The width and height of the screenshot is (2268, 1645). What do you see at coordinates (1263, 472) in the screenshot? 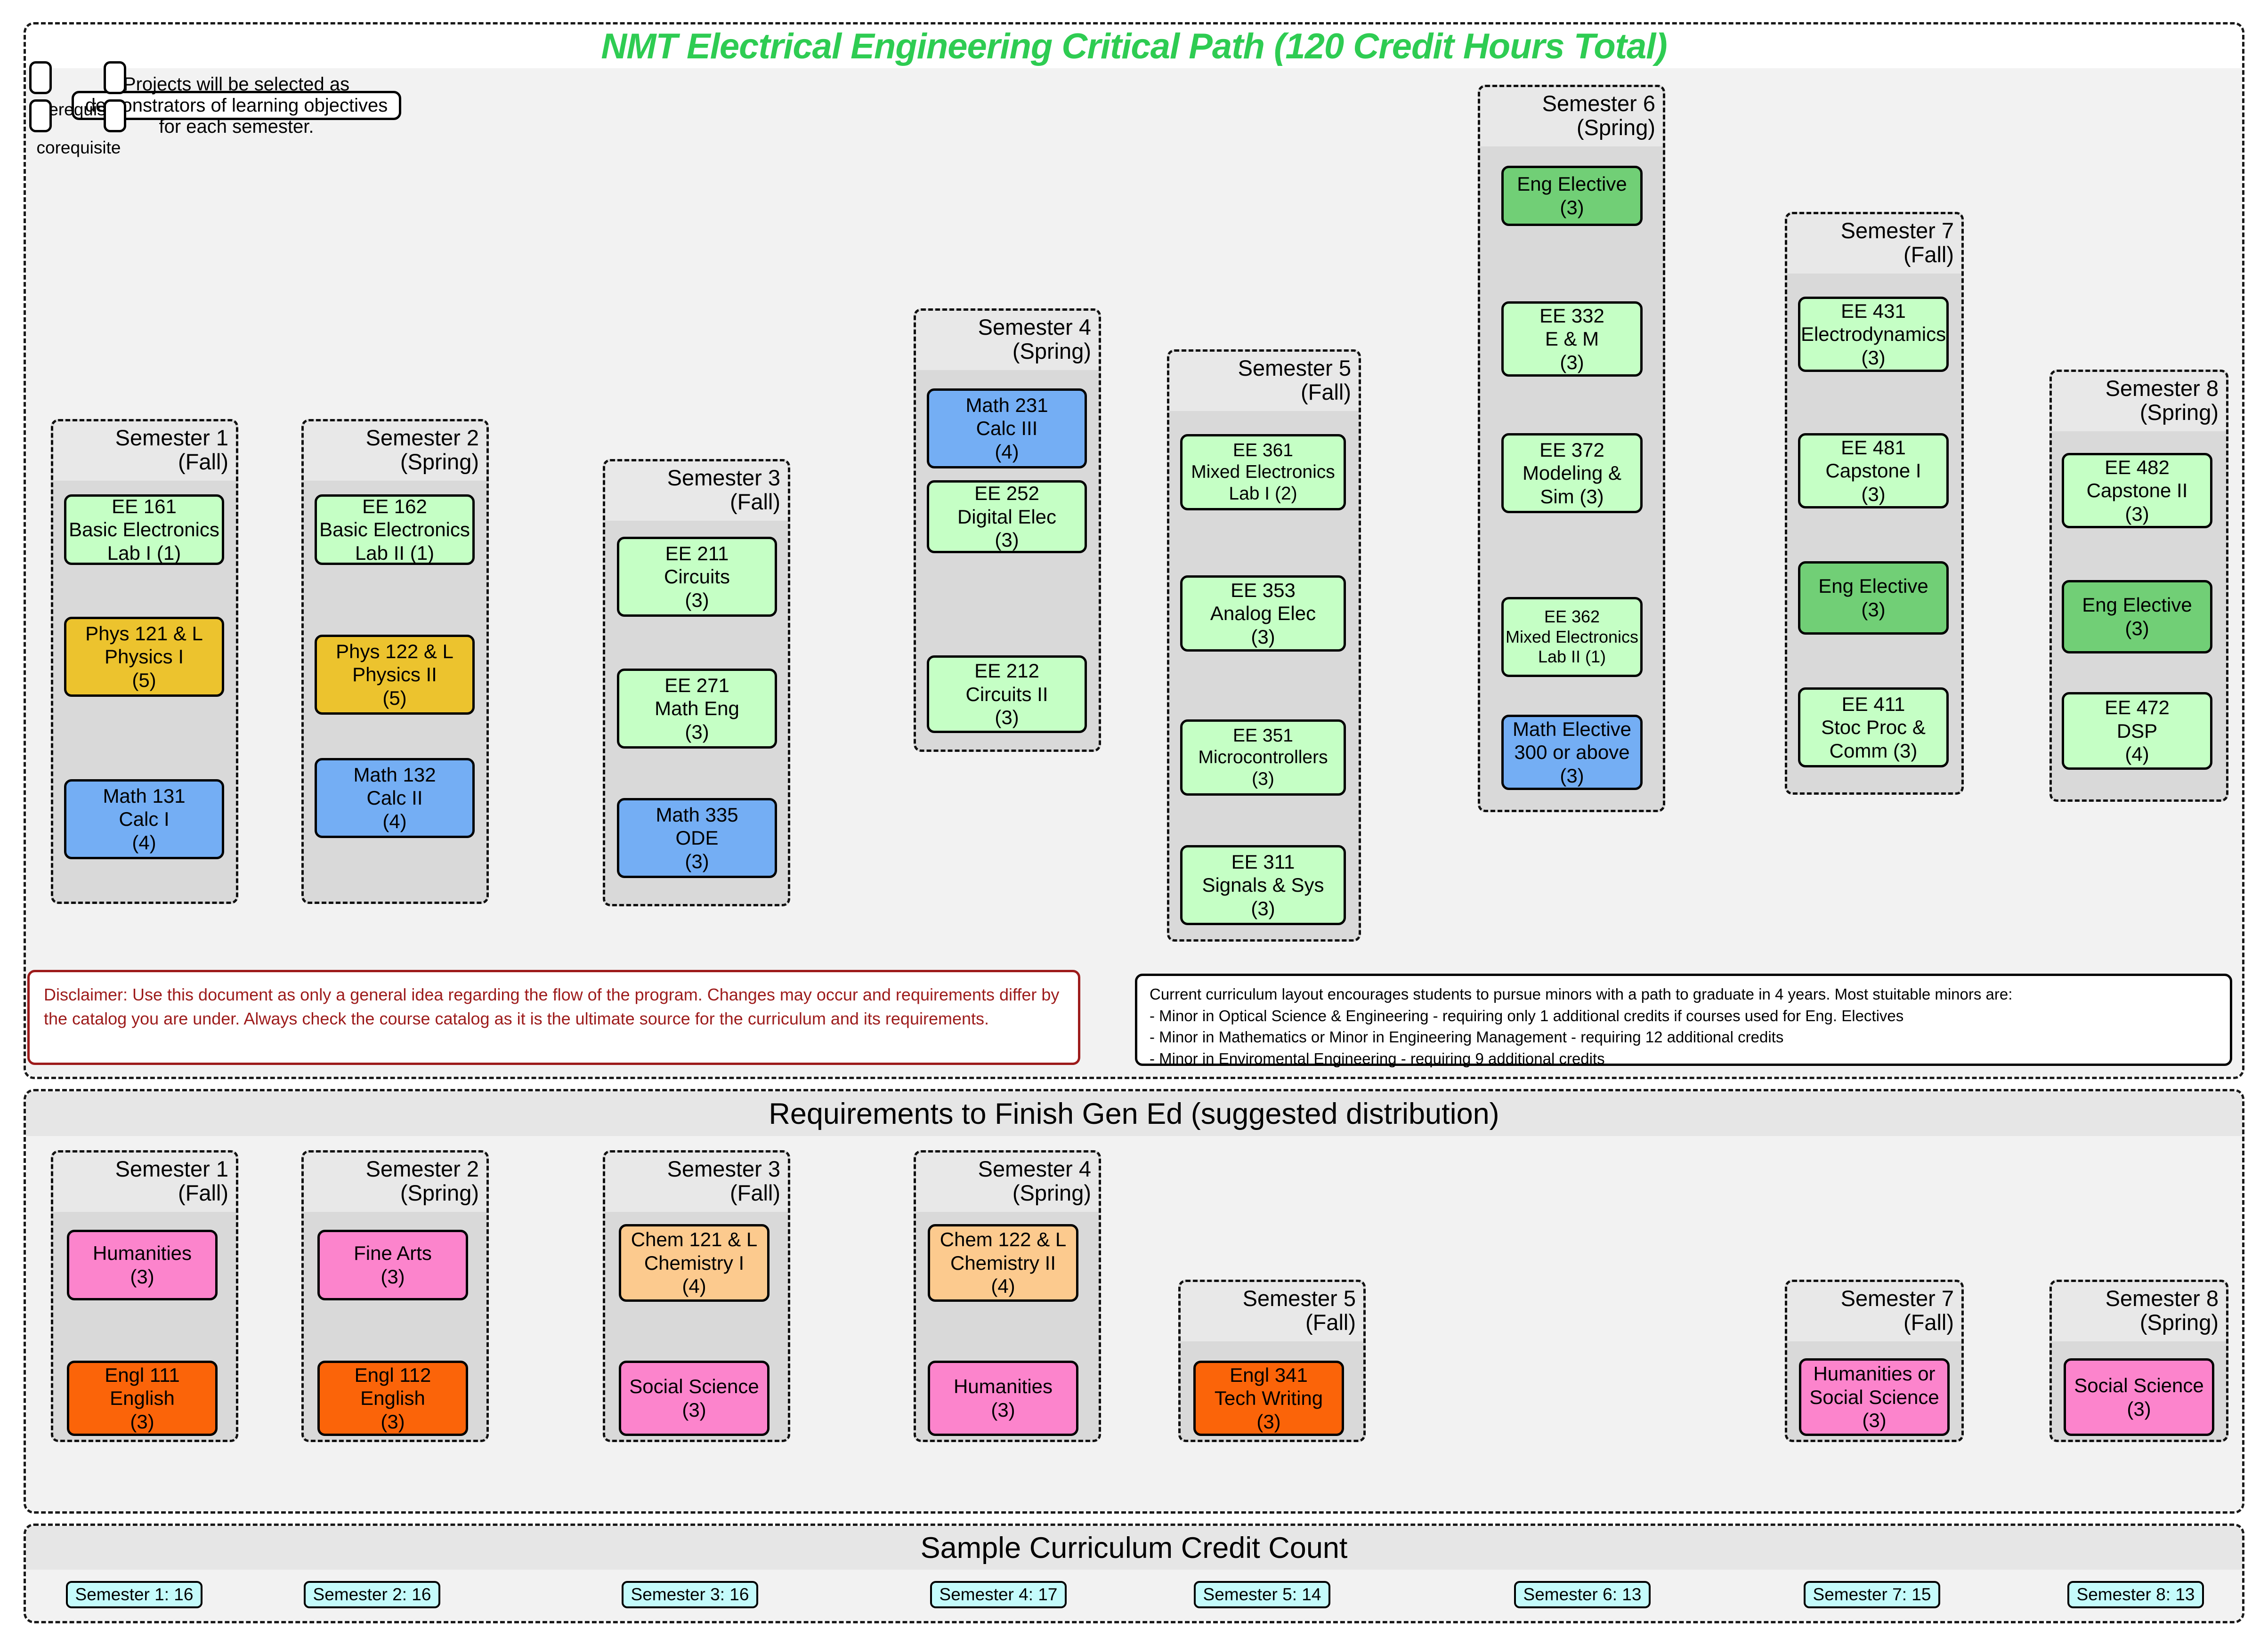
I see `course-ee361: EE 361 Mixed Electronics Lab I (2)` at bounding box center [1263, 472].